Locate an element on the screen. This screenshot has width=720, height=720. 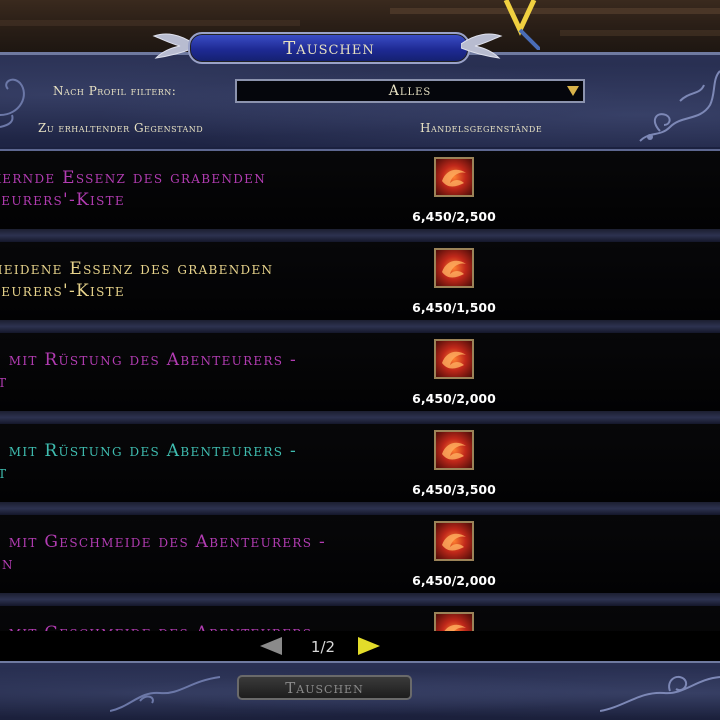
trade-button-label: Tauschen is located at coordinates (324, 687).